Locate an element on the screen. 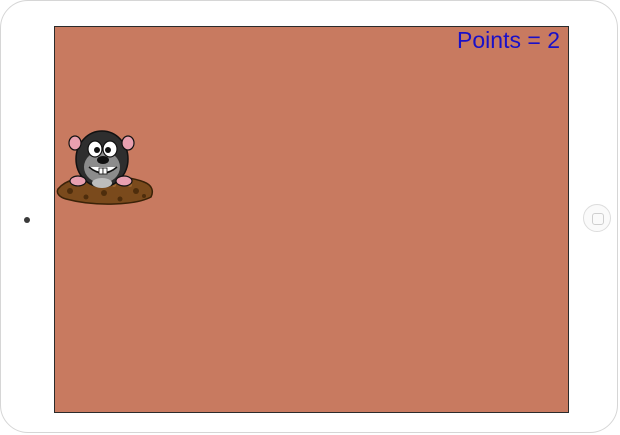  score-label: Points is located at coordinates (489, 40).